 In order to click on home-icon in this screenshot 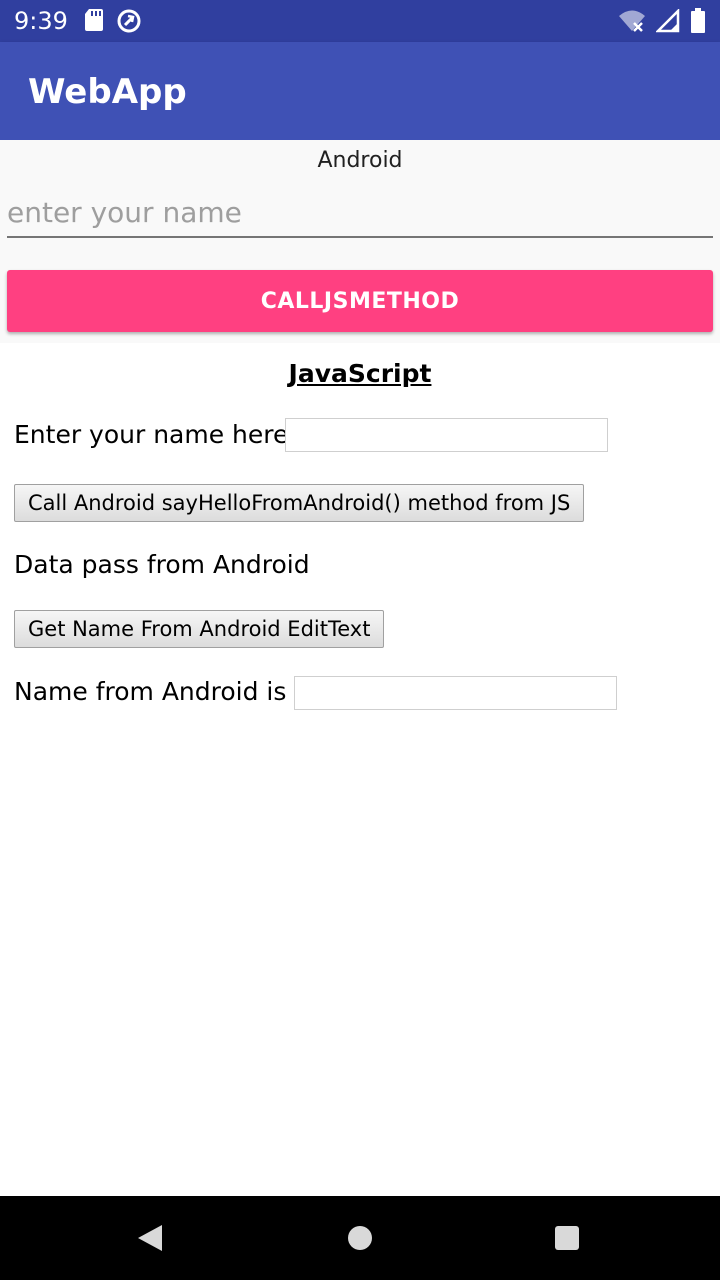, I will do `click(360, 1240)`.